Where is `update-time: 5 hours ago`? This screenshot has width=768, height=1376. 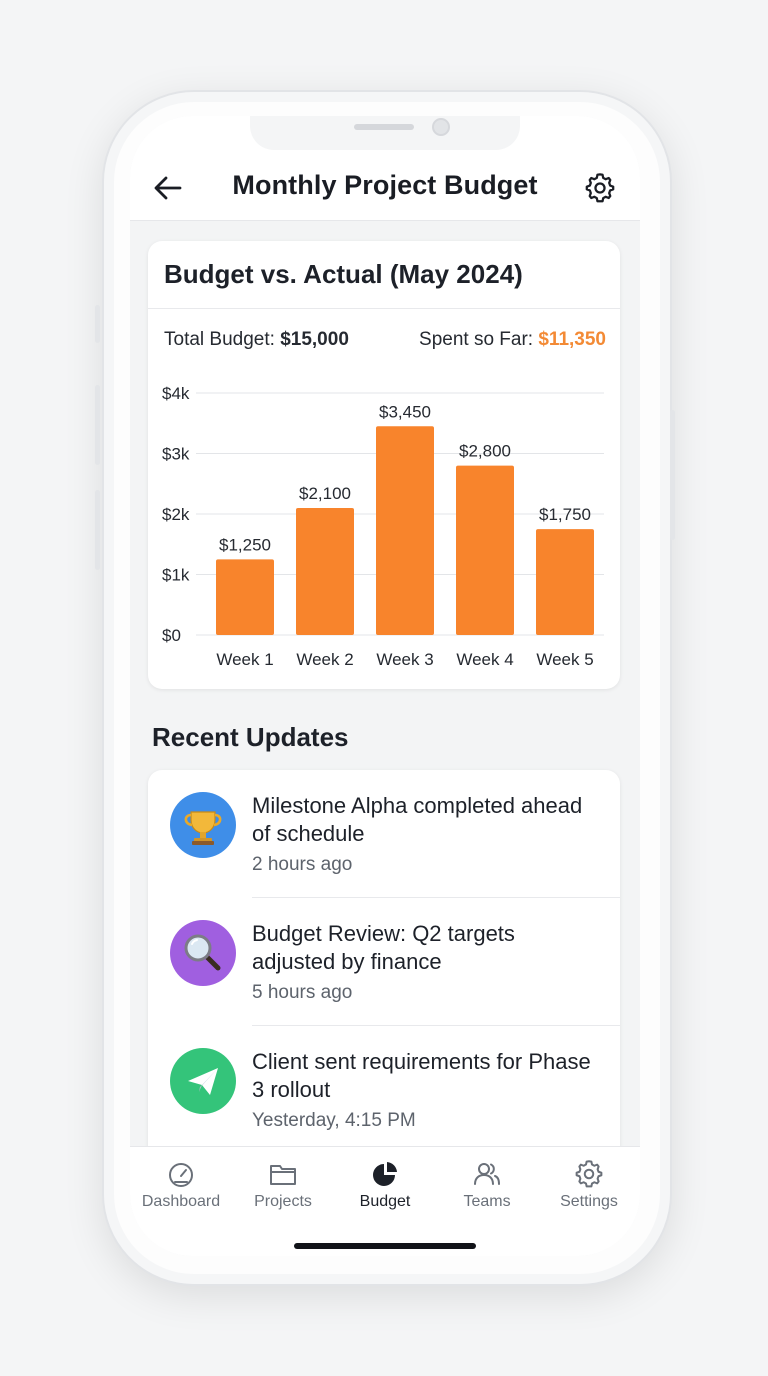 update-time: 5 hours ago is located at coordinates (302, 992).